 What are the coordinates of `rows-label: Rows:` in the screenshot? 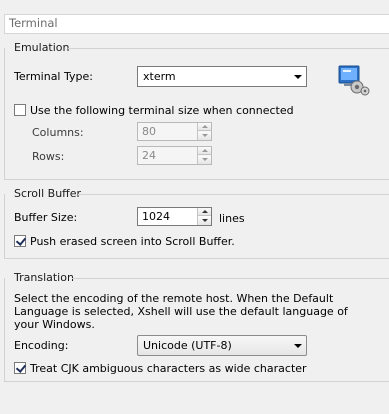 It's located at (48, 156).